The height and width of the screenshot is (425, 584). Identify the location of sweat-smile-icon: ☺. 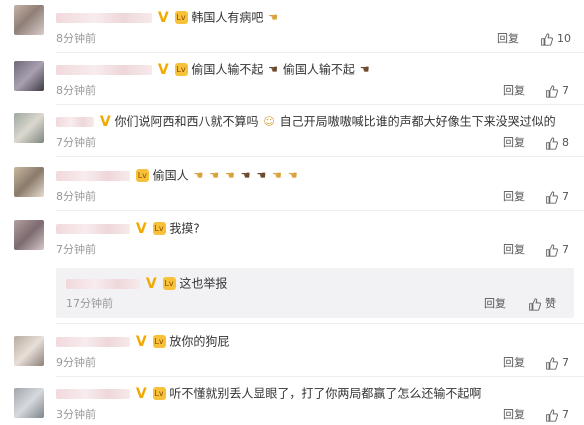
(269, 121).